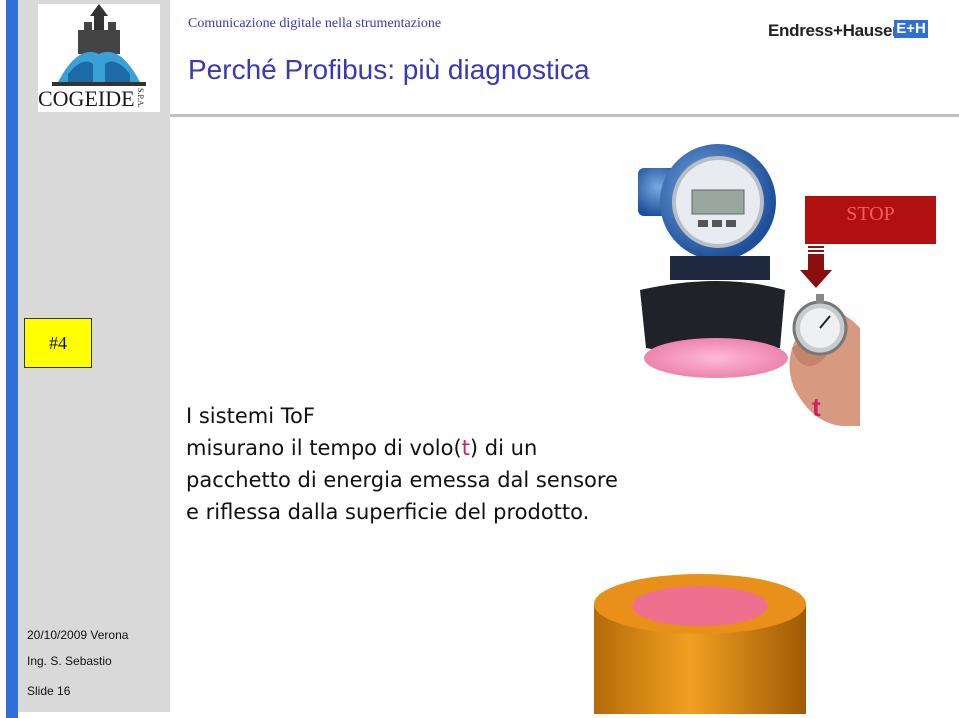  Describe the element at coordinates (140, 98) in the screenshot. I see `logo-suffix: S.P.A.` at that location.